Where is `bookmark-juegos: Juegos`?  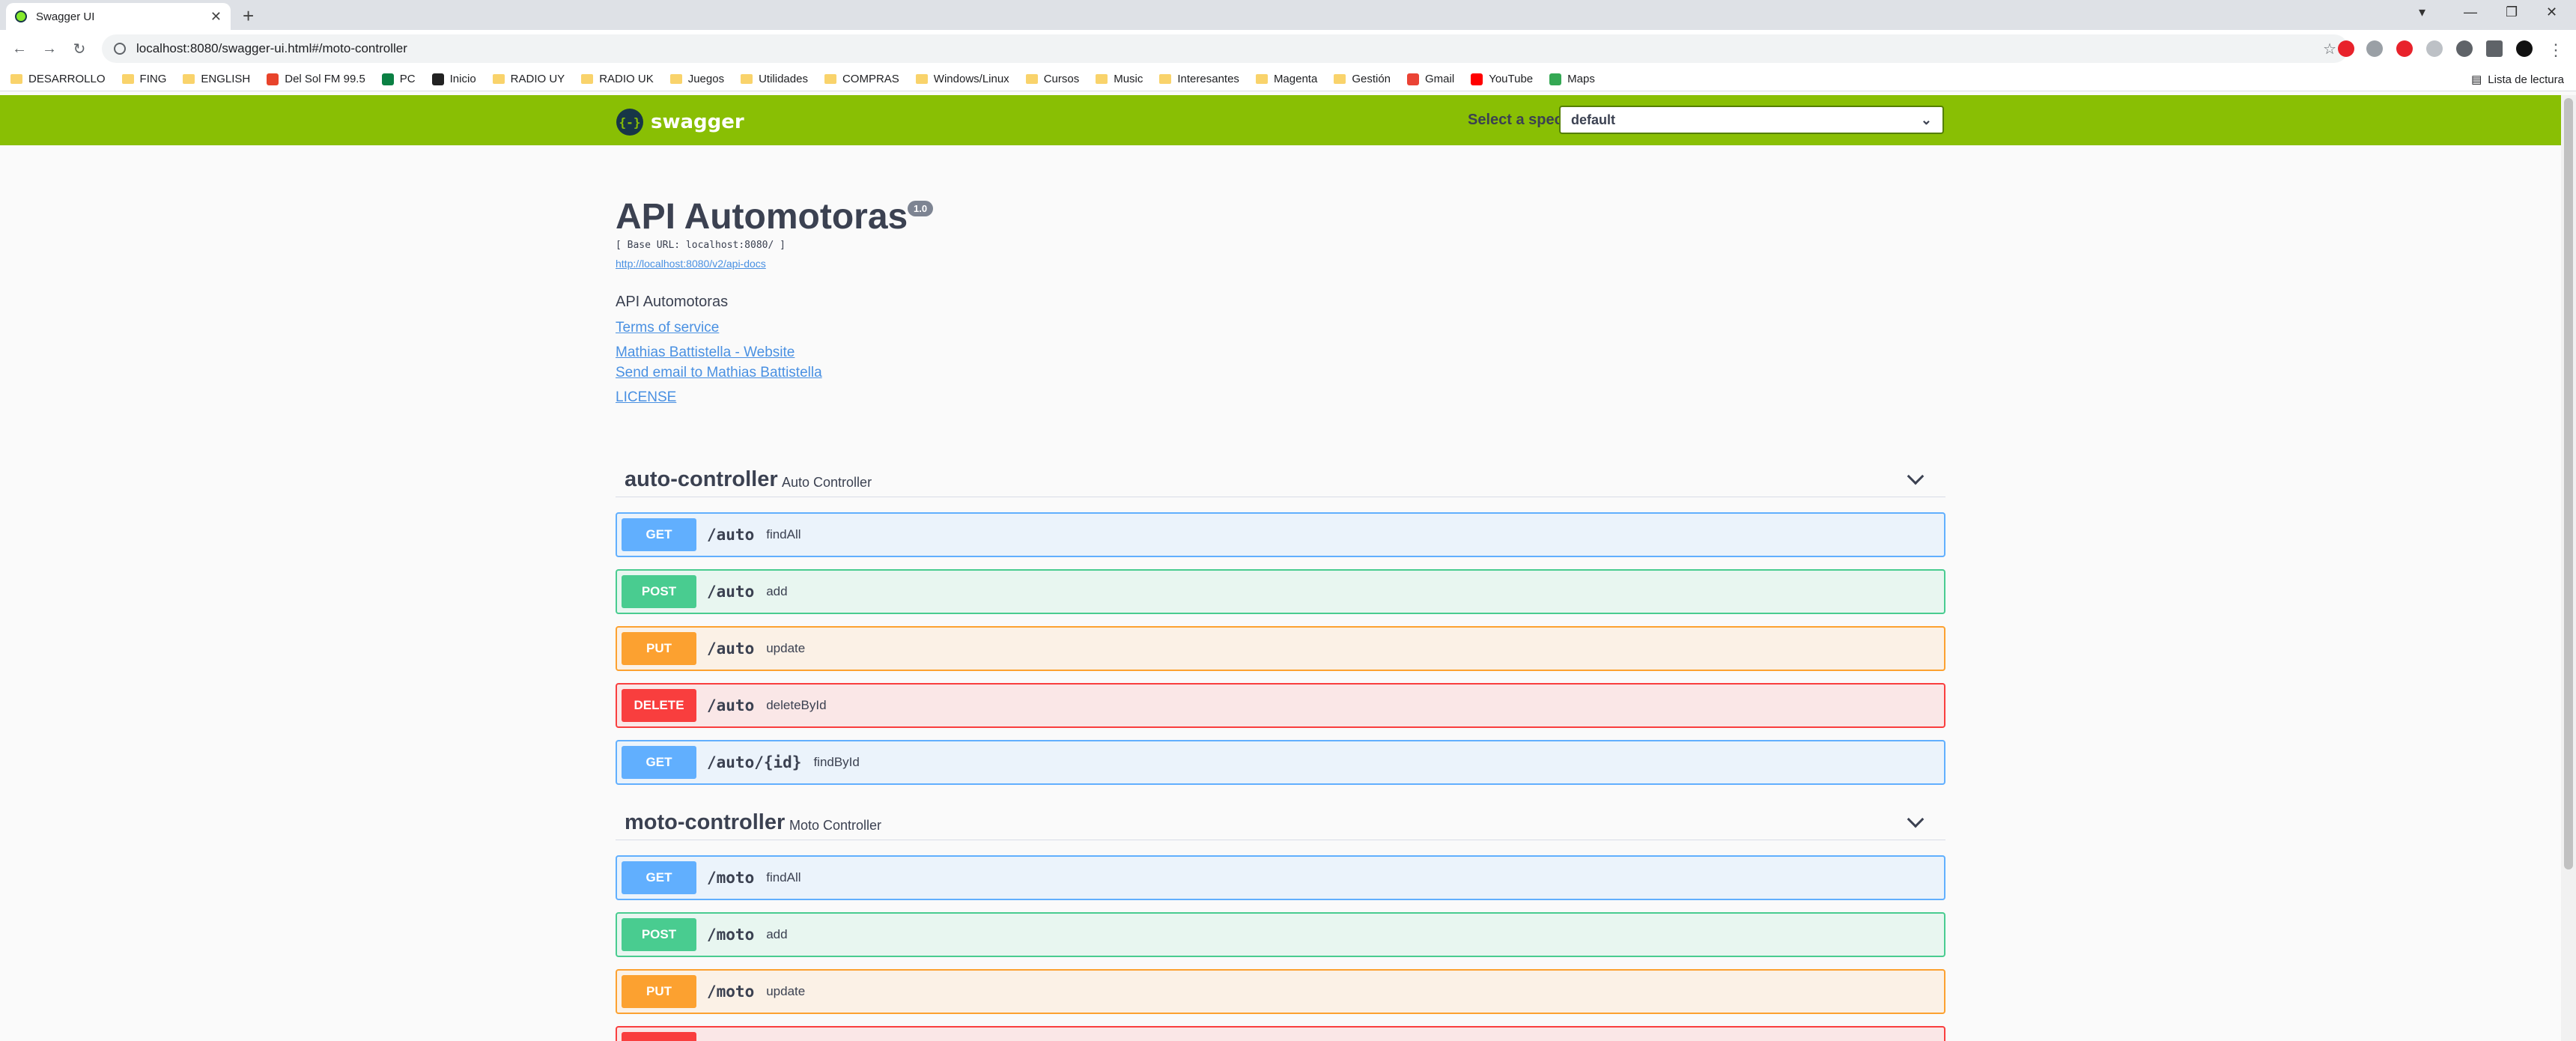 bookmark-juegos: Juegos is located at coordinates (696, 79).